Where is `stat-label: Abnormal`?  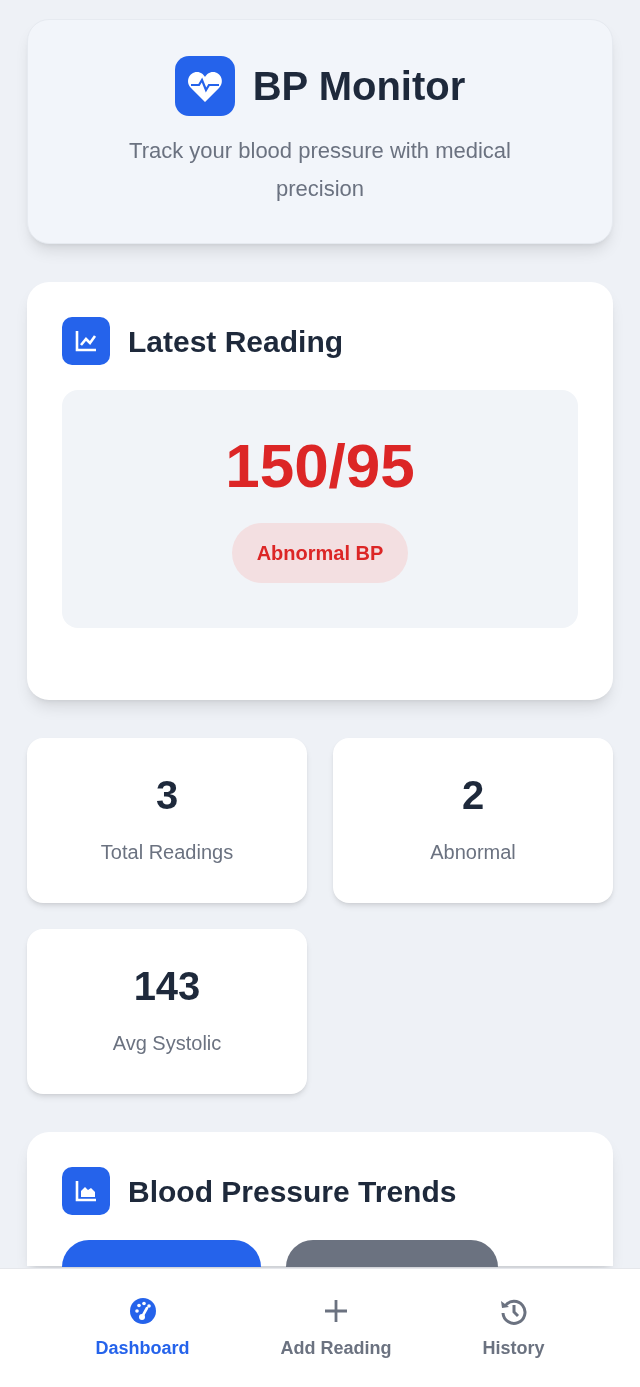
stat-label: Abnormal is located at coordinates (473, 852).